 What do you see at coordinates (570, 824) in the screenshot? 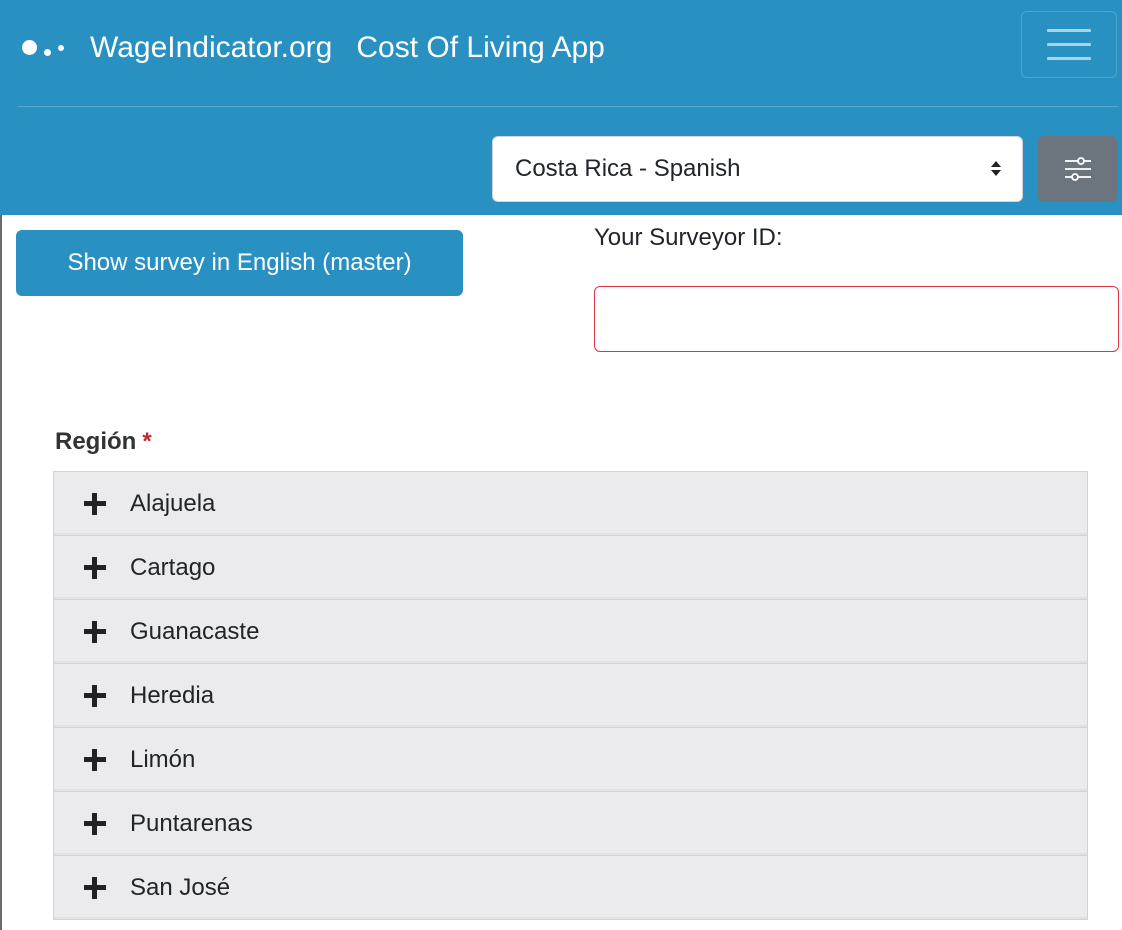
I see `region-item-puntarenas: Puntarenas` at bounding box center [570, 824].